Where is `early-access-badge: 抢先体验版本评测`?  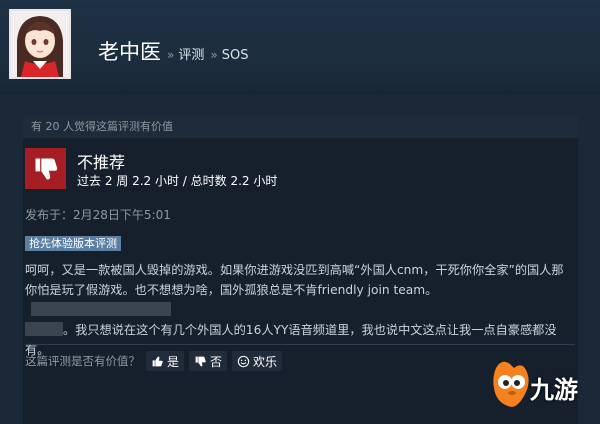 early-access-badge: 抢先体验版本评测 is located at coordinates (73, 243).